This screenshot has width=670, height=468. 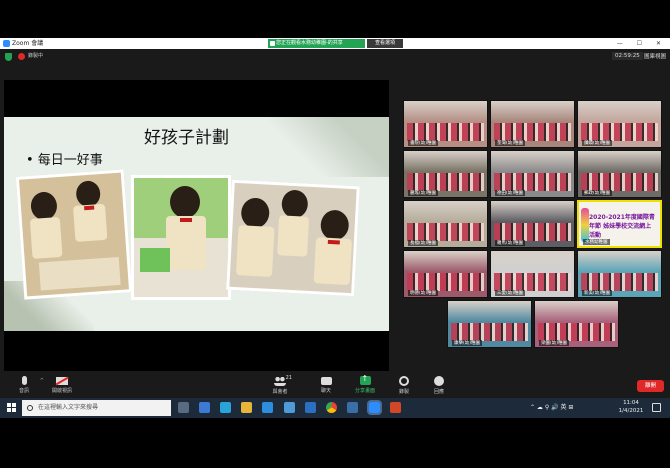 I want to click on share-indicator-icon, so click(x=272, y=43).